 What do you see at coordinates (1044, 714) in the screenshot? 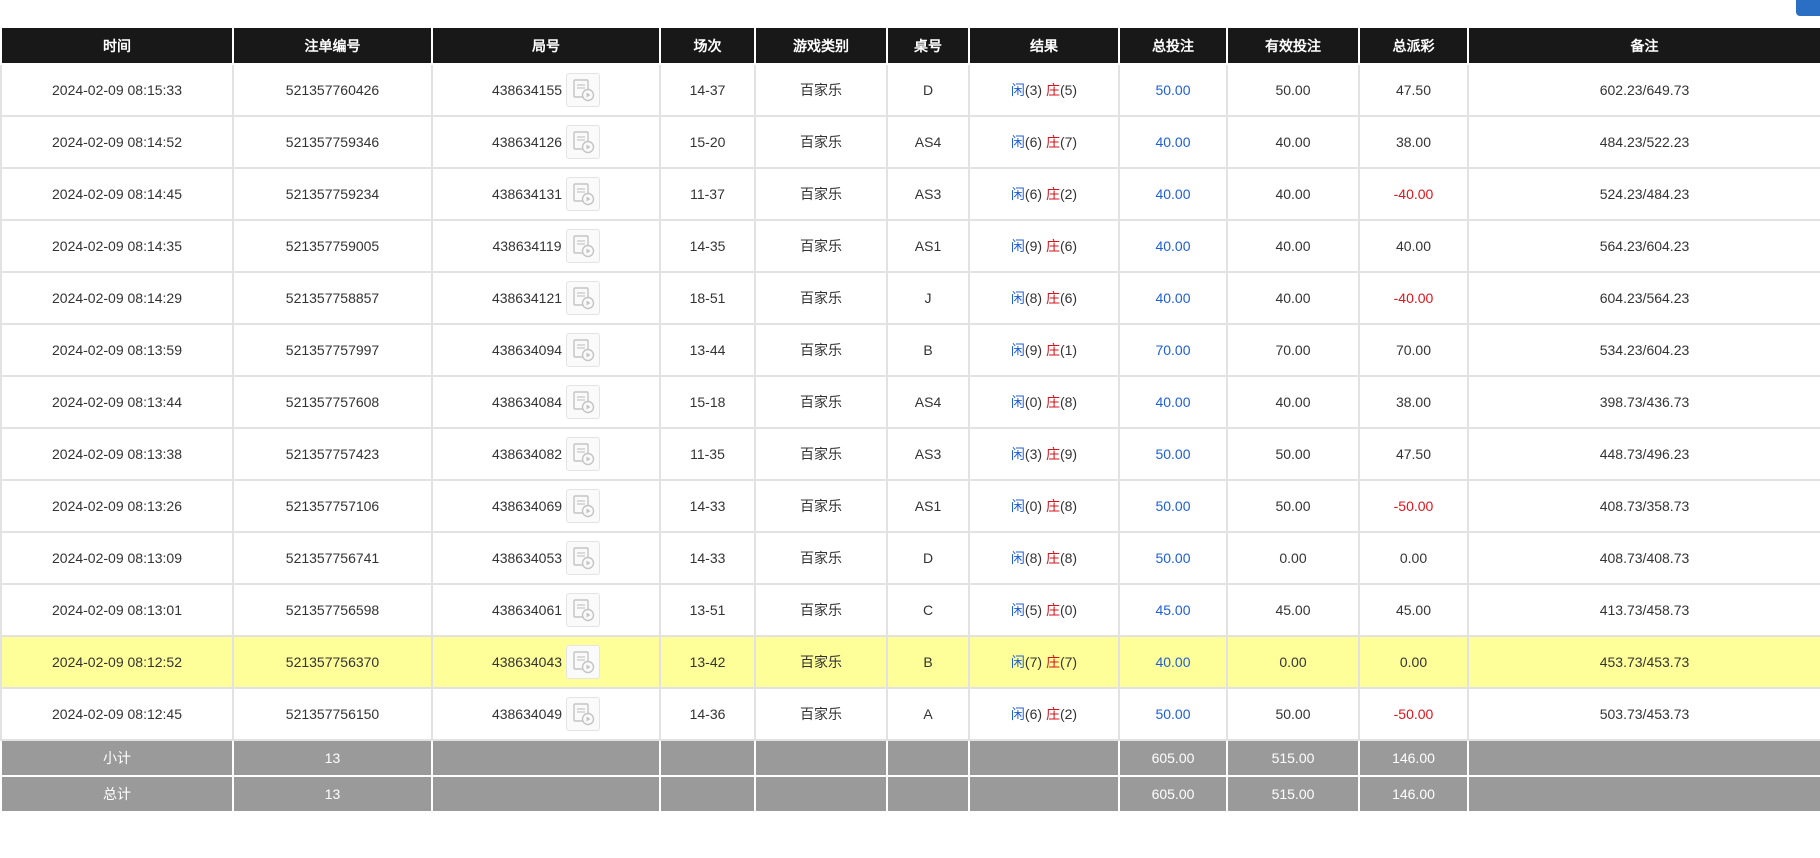
I see `cell-result: 闲(6) 庄(2)` at bounding box center [1044, 714].